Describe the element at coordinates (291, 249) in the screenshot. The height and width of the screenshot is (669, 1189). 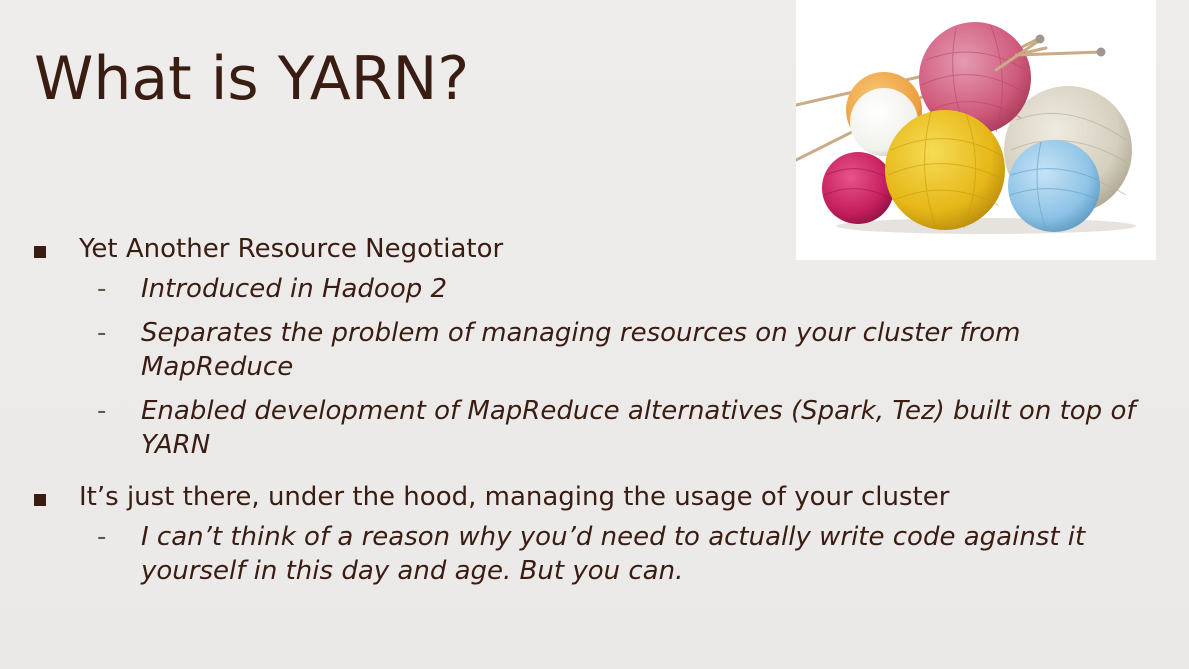
I see `bullet-text: Yet Another Resource Negotiator` at that location.